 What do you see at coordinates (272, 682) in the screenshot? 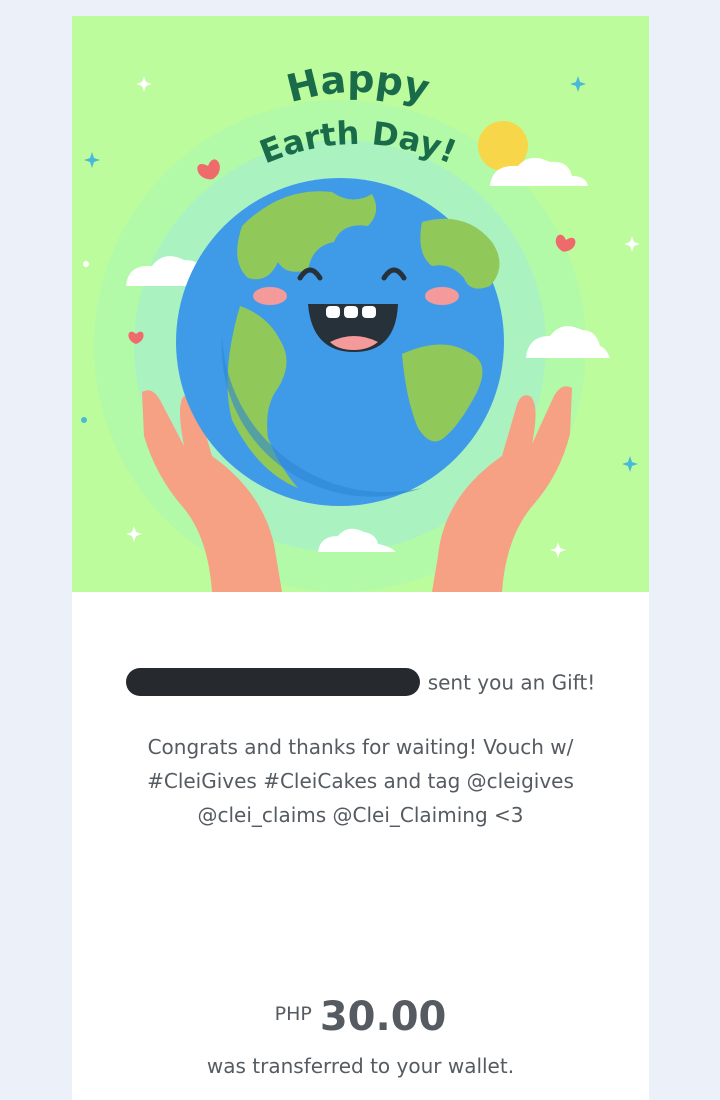
I see `redacted-sender-name` at bounding box center [272, 682].